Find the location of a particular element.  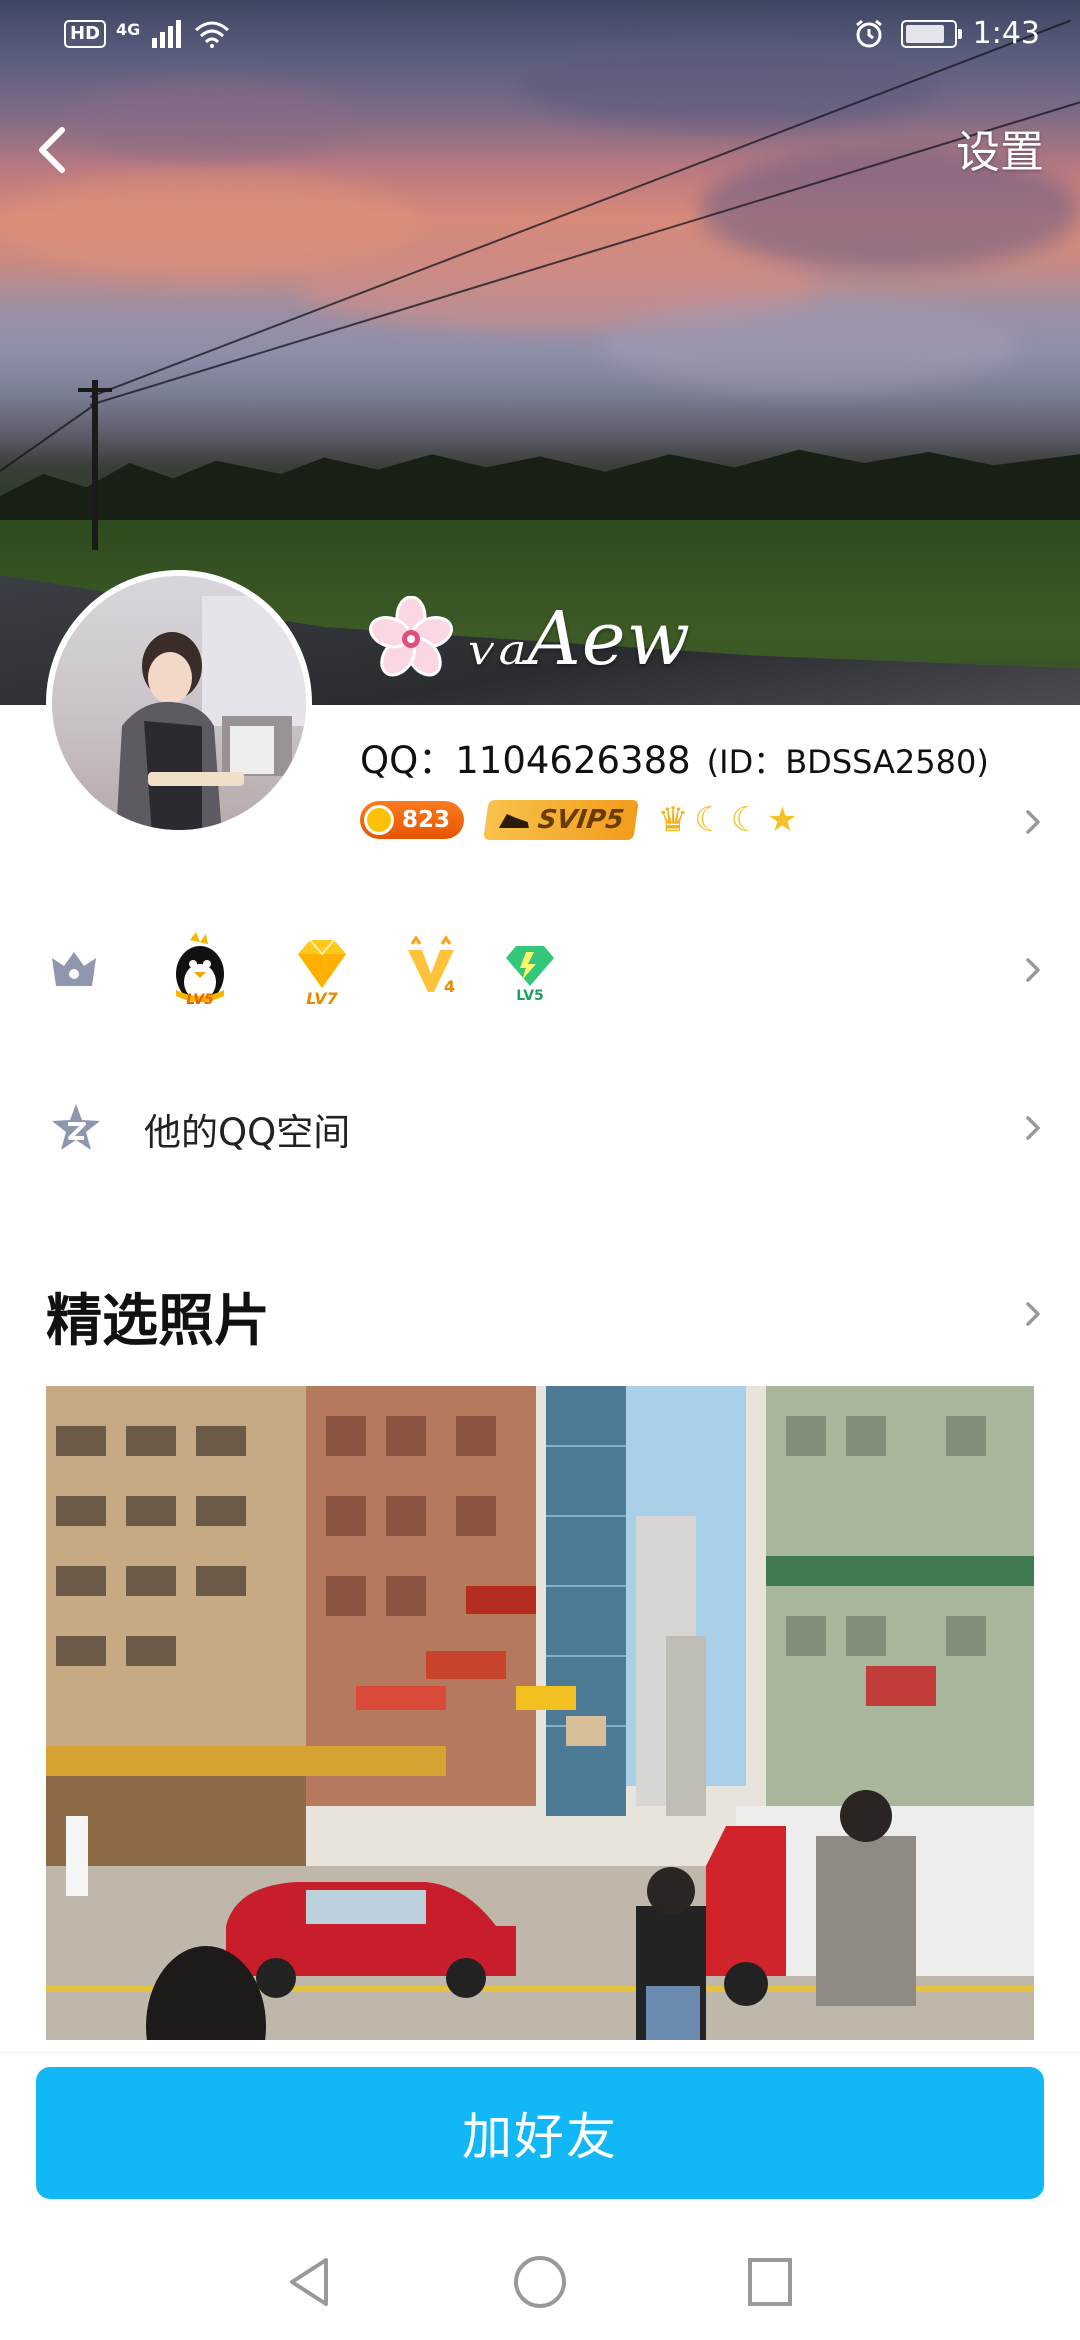

back-button is located at coordinates (54, 150).